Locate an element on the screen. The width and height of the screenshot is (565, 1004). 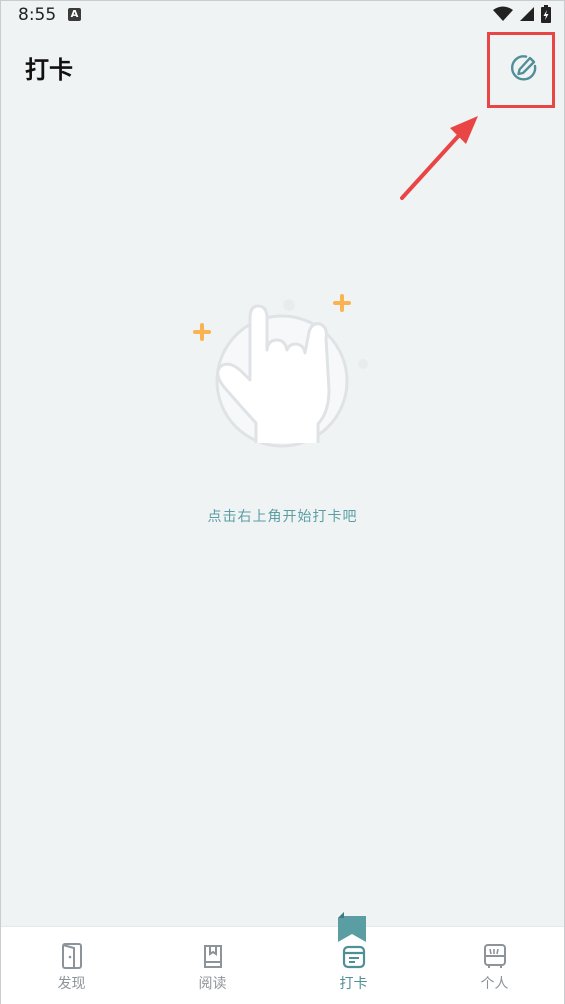
tab-label: 打卡 is located at coordinates (353, 984).